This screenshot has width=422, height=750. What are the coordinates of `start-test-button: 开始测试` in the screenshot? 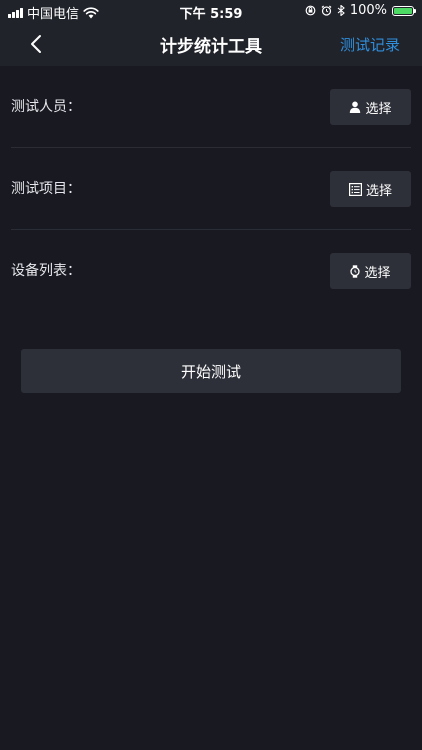 It's located at (211, 371).